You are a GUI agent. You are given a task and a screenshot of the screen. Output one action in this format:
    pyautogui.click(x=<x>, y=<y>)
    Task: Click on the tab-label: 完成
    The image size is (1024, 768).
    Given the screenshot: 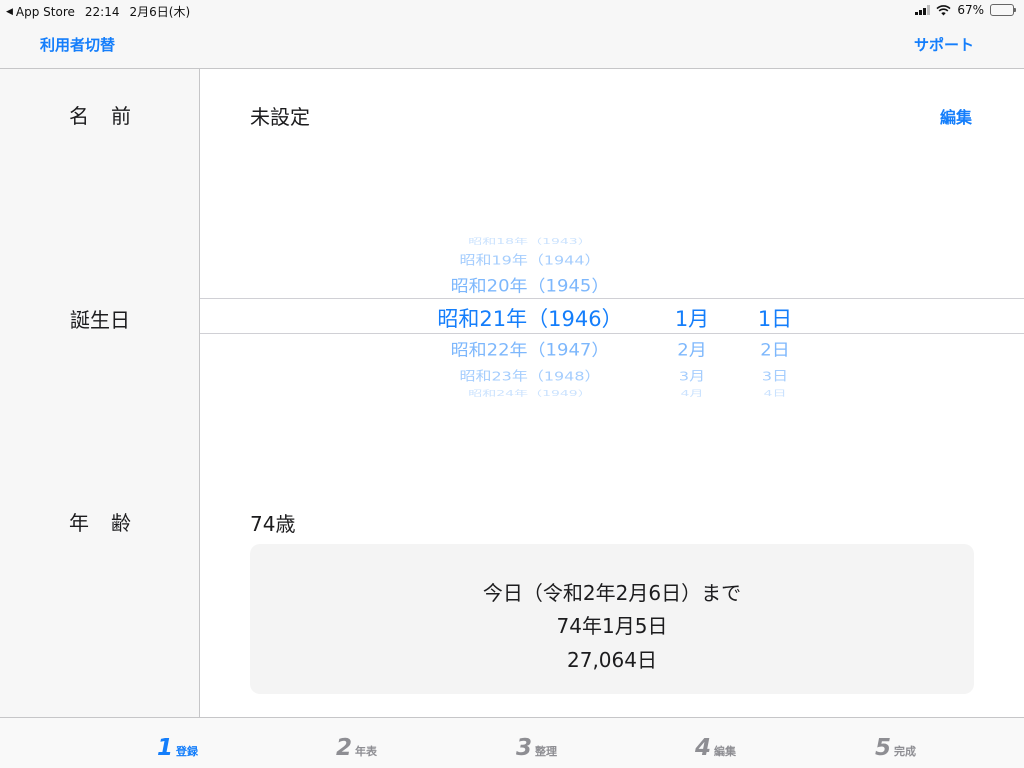 What is the action you would take?
    pyautogui.click(x=905, y=751)
    